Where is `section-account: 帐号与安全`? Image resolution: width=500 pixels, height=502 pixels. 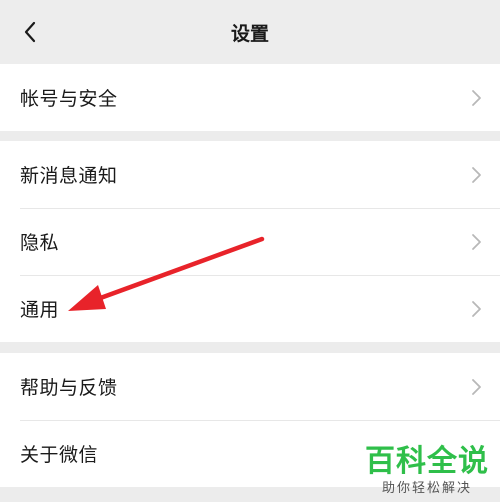 section-account: 帐号与安全 is located at coordinates (250, 97).